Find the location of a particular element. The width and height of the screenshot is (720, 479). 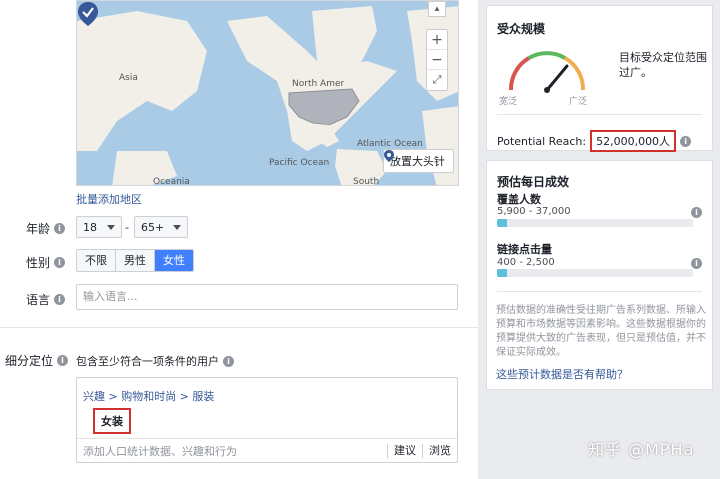

reach-info-icon: i is located at coordinates (686, 141).